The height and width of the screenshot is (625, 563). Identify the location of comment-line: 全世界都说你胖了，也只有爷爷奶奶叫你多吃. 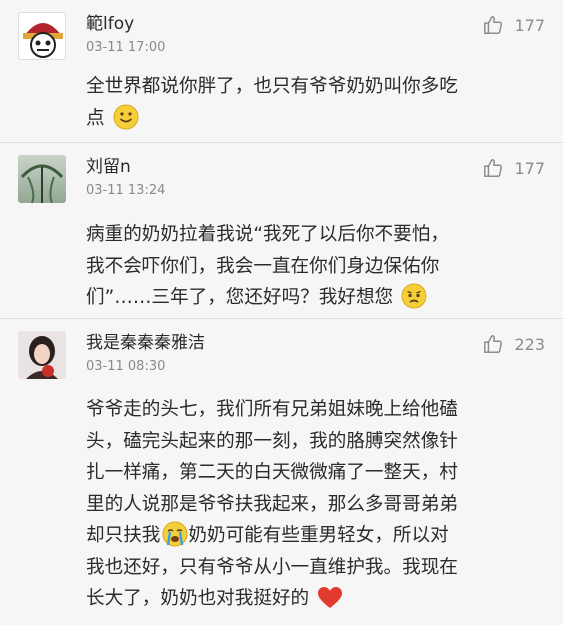
(272, 86).